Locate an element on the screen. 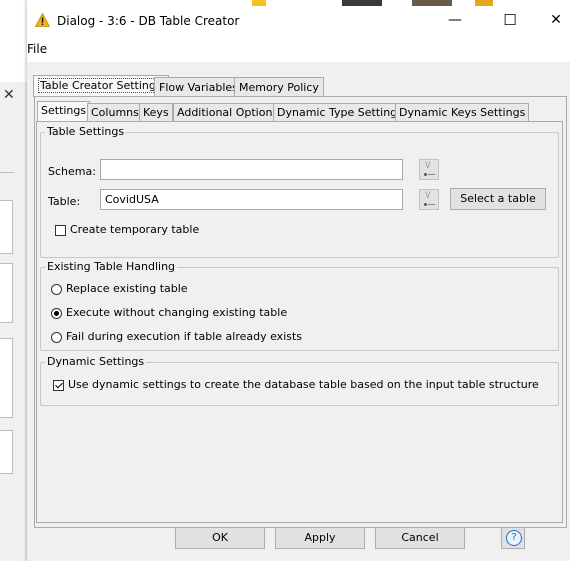 This screenshot has height=561, width=570. apply-button: Apply is located at coordinates (320, 538).